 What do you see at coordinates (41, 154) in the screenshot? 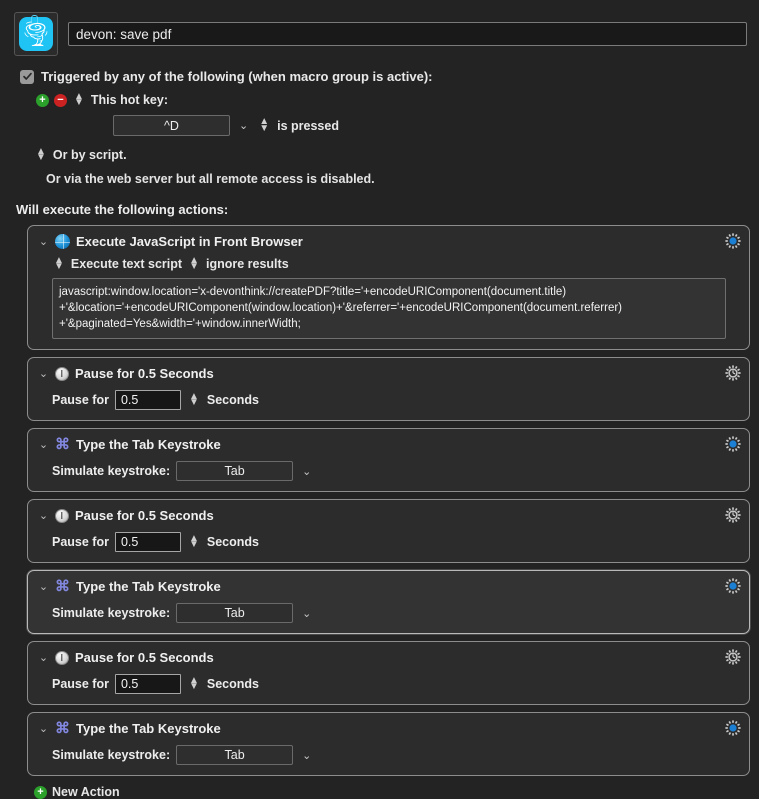
I see `script-stepper-icon: ▲ ▼` at bounding box center [41, 154].